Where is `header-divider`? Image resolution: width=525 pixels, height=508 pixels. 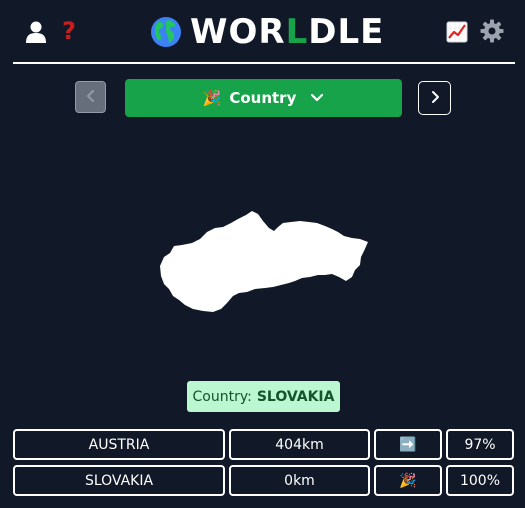 header-divider is located at coordinates (264, 63).